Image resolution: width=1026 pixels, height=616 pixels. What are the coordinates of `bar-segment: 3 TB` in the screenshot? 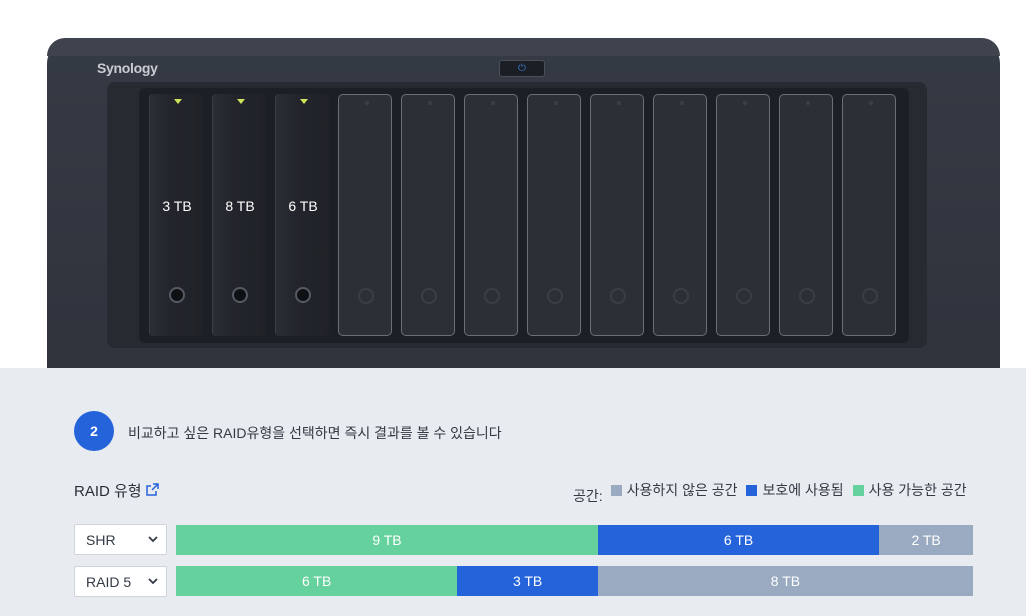 It's located at (527, 581).